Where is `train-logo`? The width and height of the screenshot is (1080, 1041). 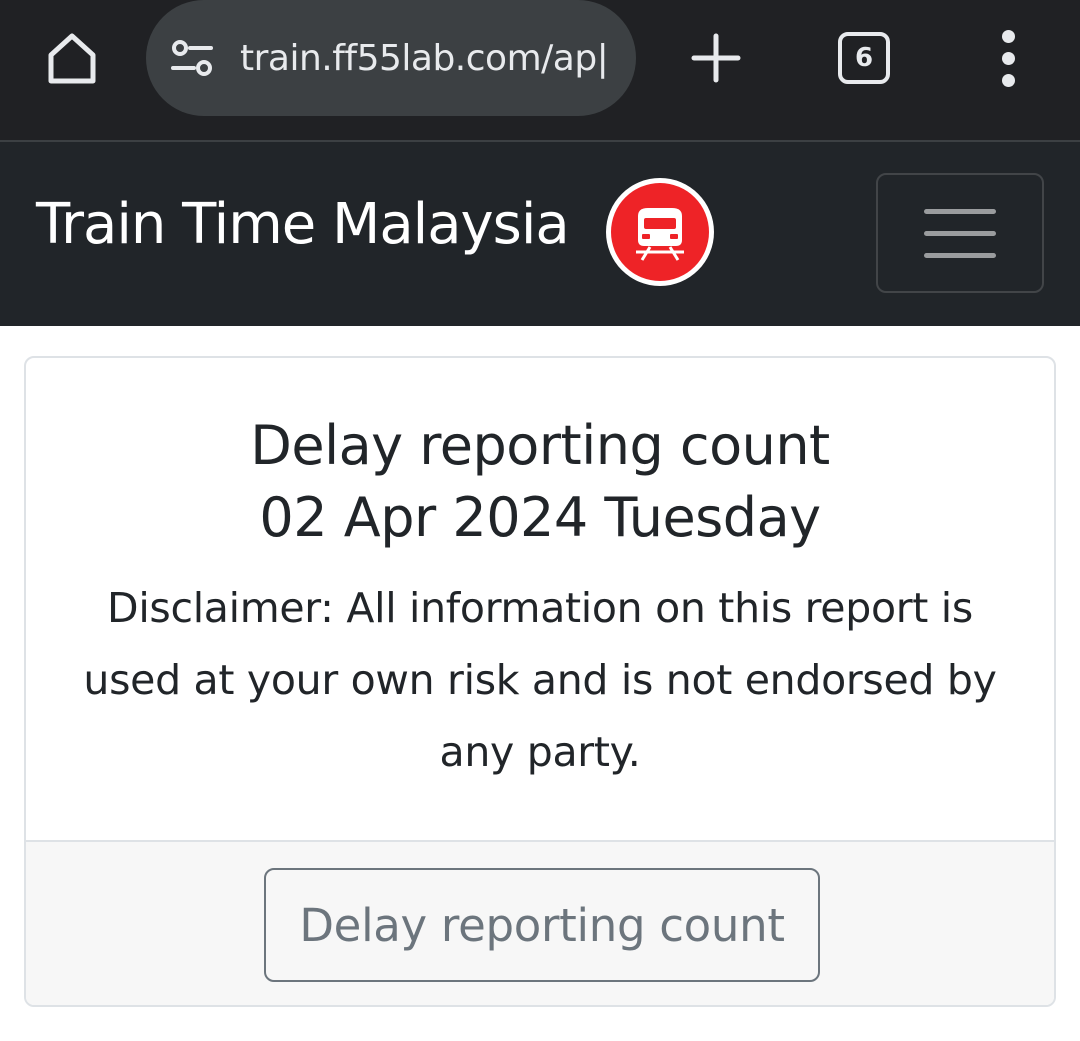 train-logo is located at coordinates (660, 232).